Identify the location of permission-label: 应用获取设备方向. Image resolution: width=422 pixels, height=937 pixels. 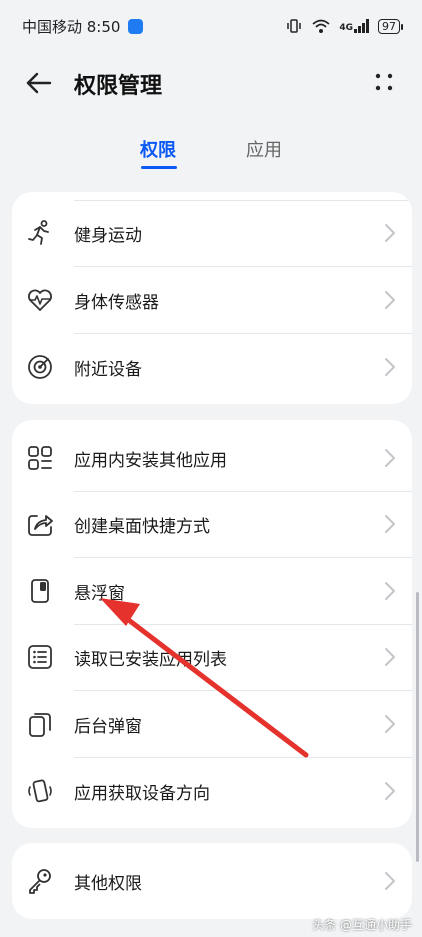
(142, 793).